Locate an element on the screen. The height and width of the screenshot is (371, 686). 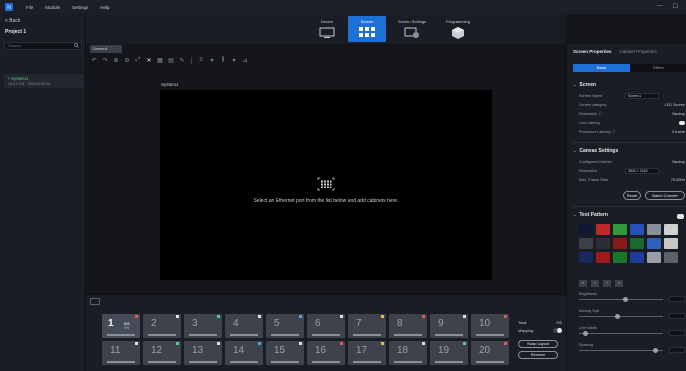
screen-category-value: LED Screen is located at coordinates (675, 105).